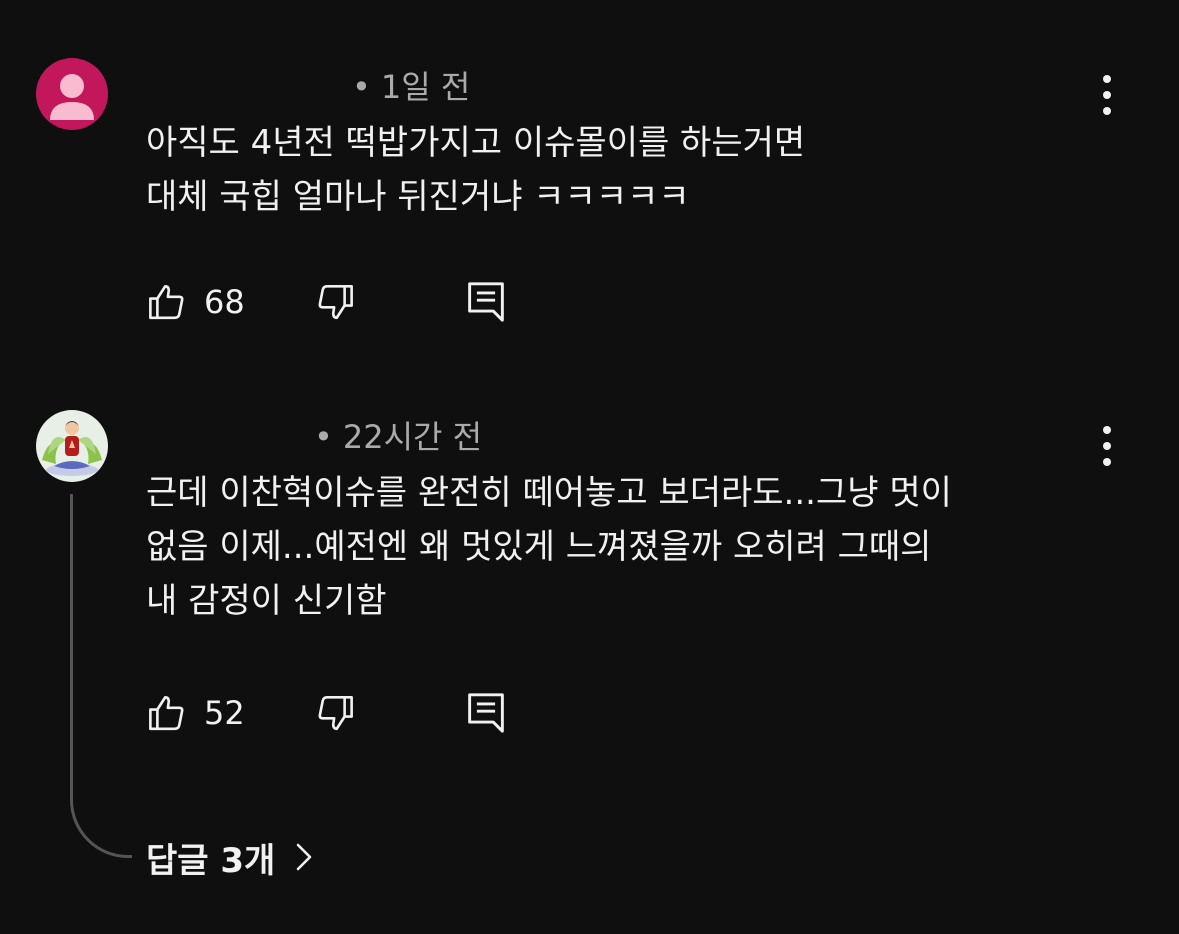 This screenshot has width=1179, height=934. I want to click on comment-actions: 68, so click(346, 302).